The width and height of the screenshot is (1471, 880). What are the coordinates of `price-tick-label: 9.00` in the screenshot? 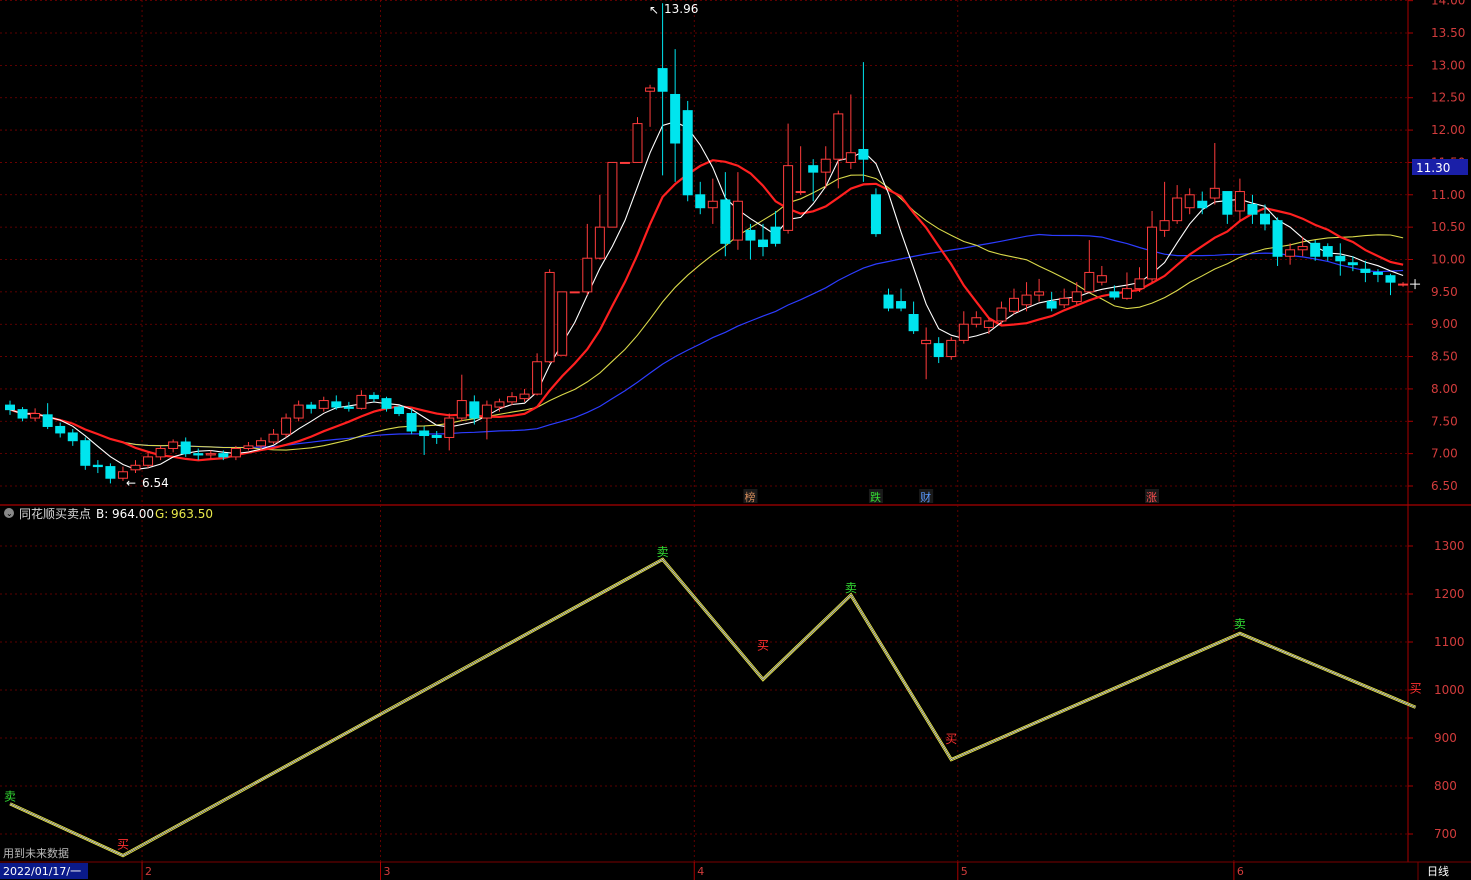 It's located at (1444, 324).